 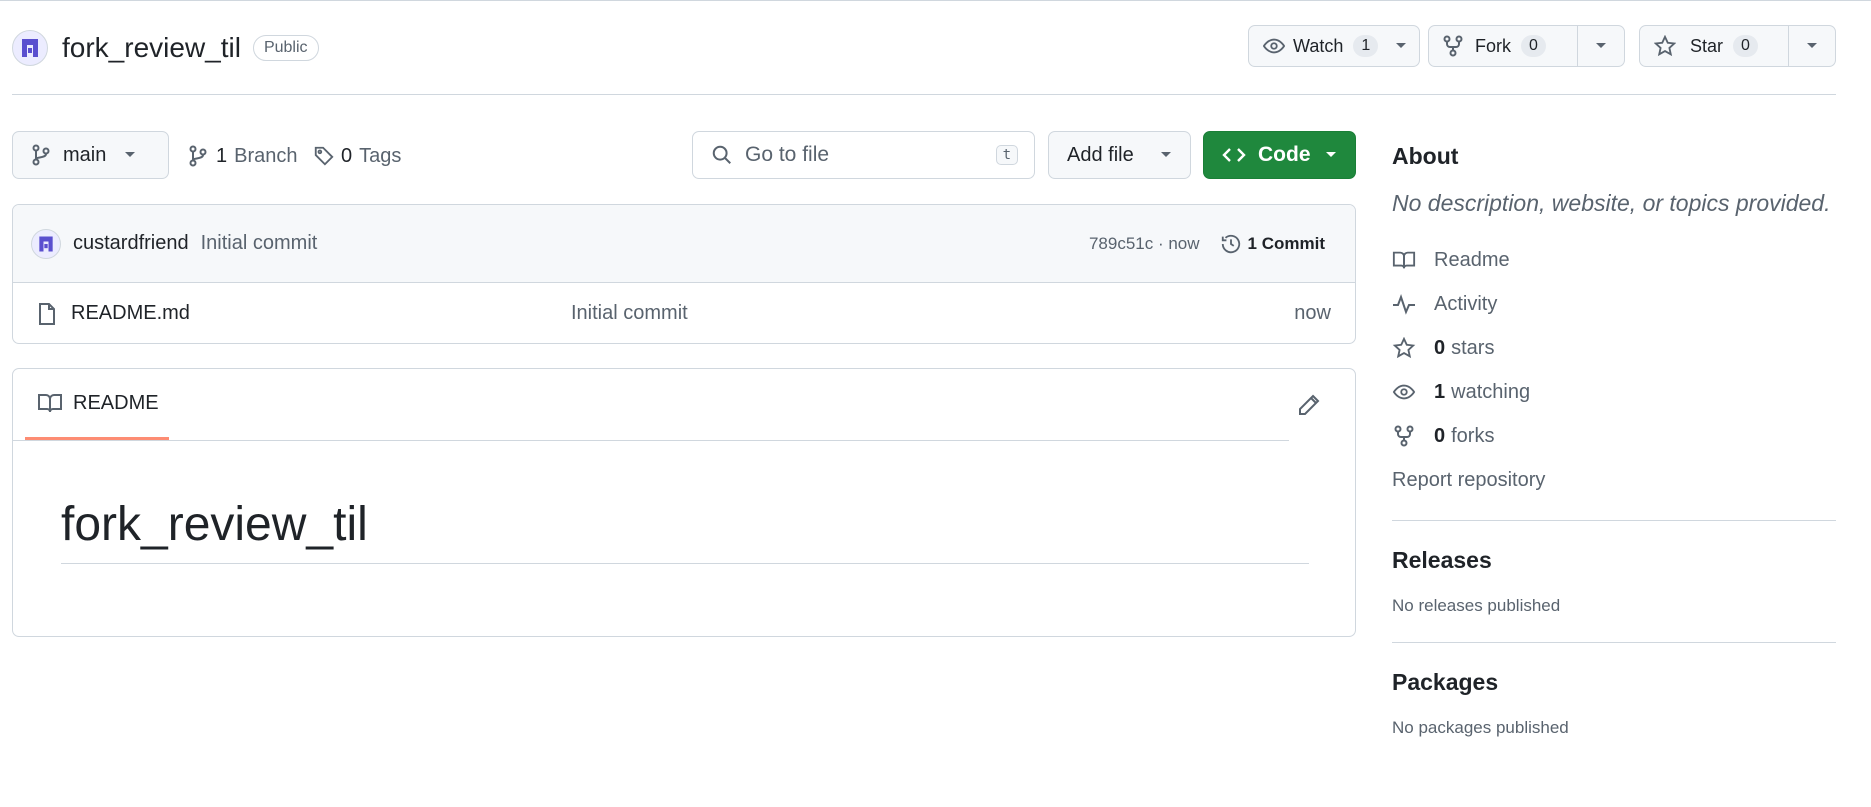 What do you see at coordinates (357, 156) in the screenshot?
I see `tags-link: 0 Tags` at bounding box center [357, 156].